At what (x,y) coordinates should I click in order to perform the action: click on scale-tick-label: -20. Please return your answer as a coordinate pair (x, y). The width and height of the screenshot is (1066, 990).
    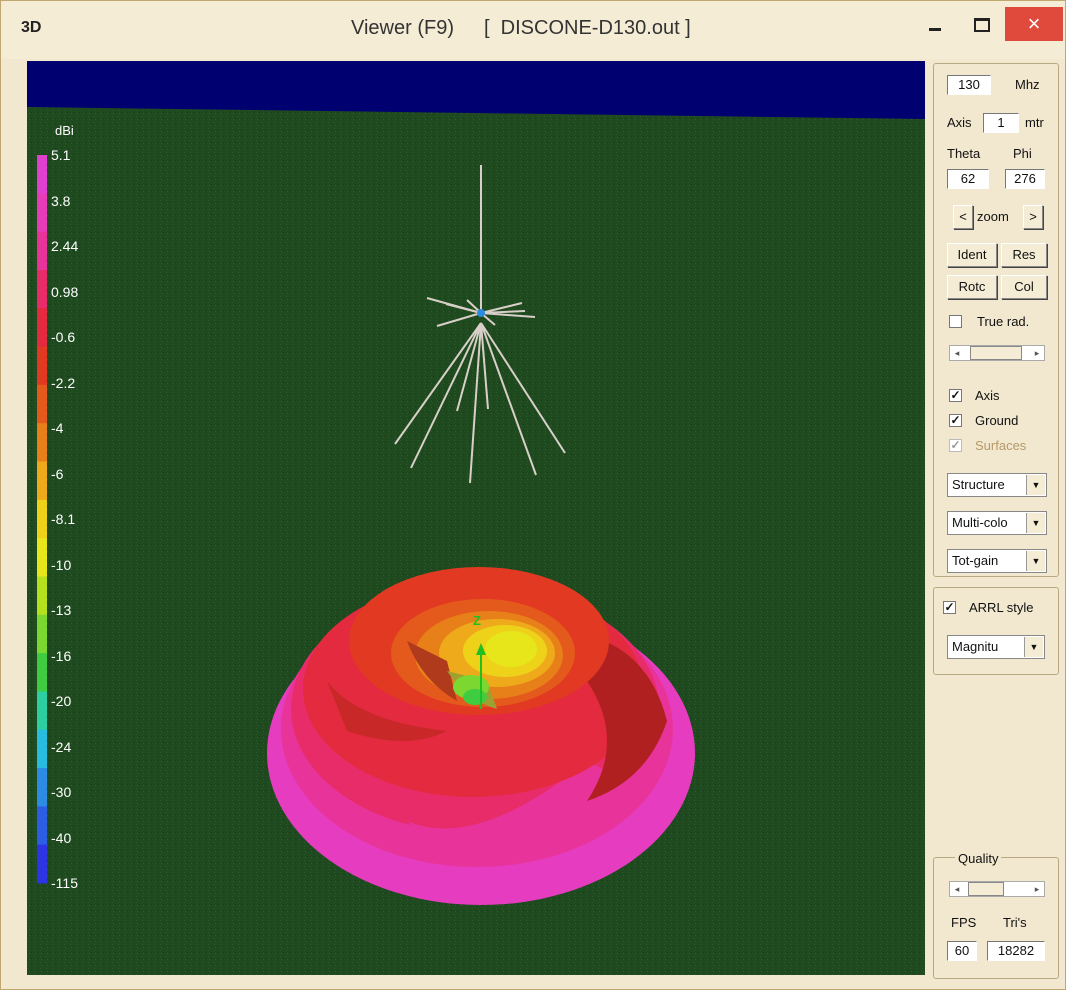
    Looking at the image, I should click on (61, 701).